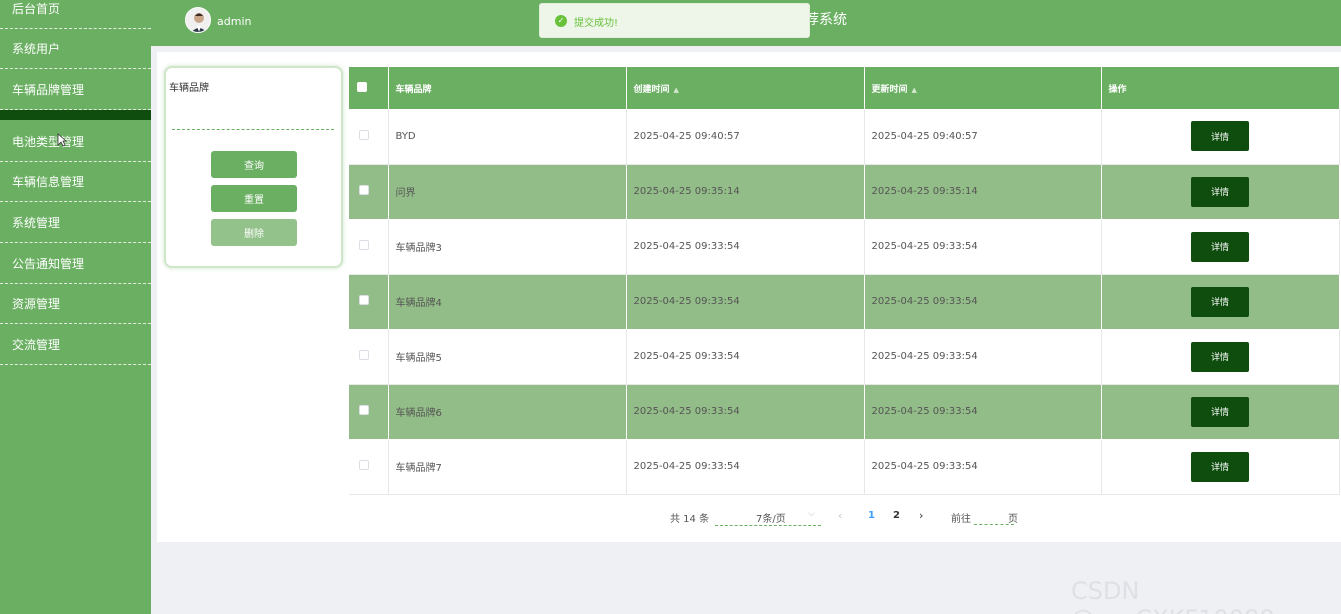 This screenshot has height=614, width=1341. I want to click on sidebar-item-dashboard: 后台首页, so click(75, 14).